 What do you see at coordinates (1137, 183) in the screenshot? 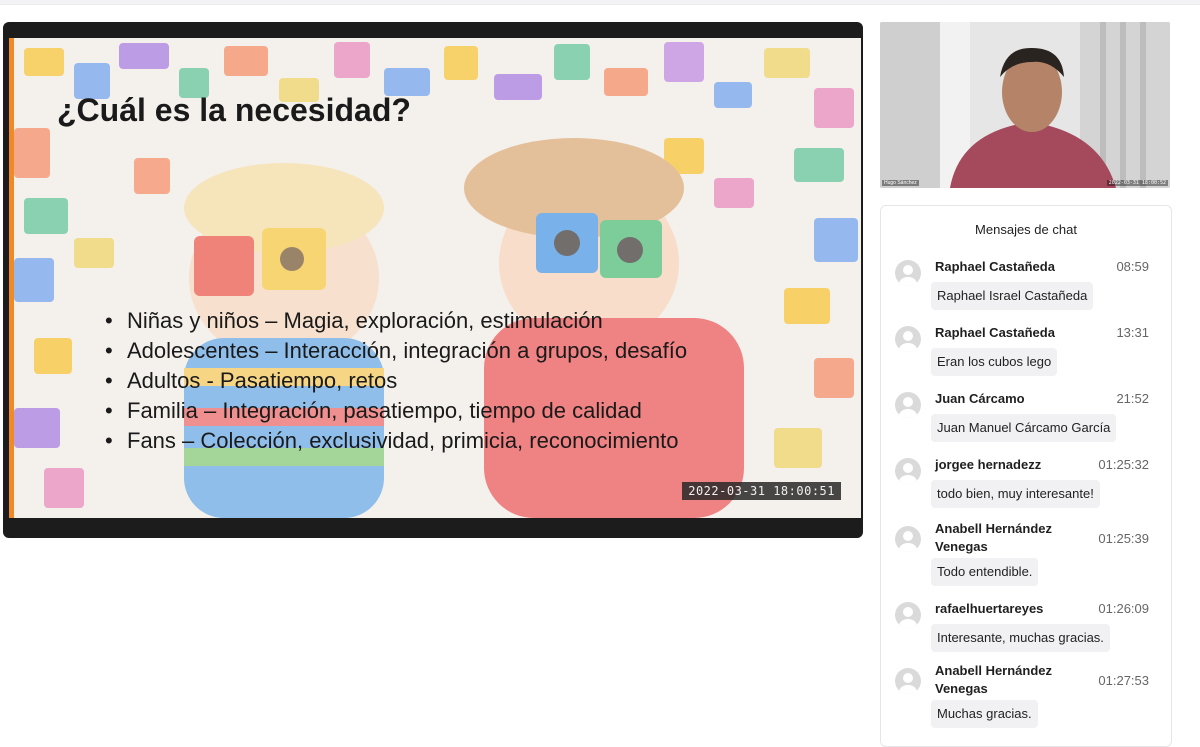
I see `webcam-timestamp: 2022-03-31 18:00:52` at bounding box center [1137, 183].